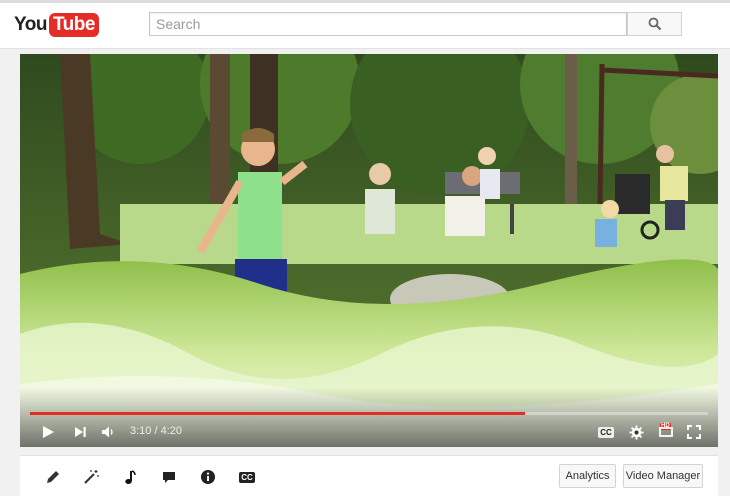 This screenshot has width=730, height=496. I want to click on play-button, so click(48, 432).